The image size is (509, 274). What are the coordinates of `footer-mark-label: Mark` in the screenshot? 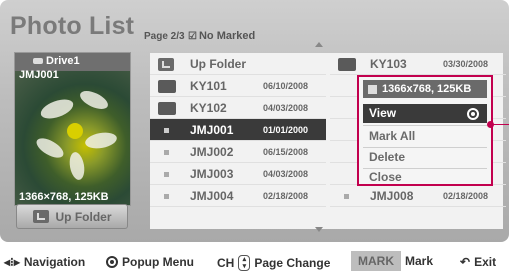 It's located at (419, 261).